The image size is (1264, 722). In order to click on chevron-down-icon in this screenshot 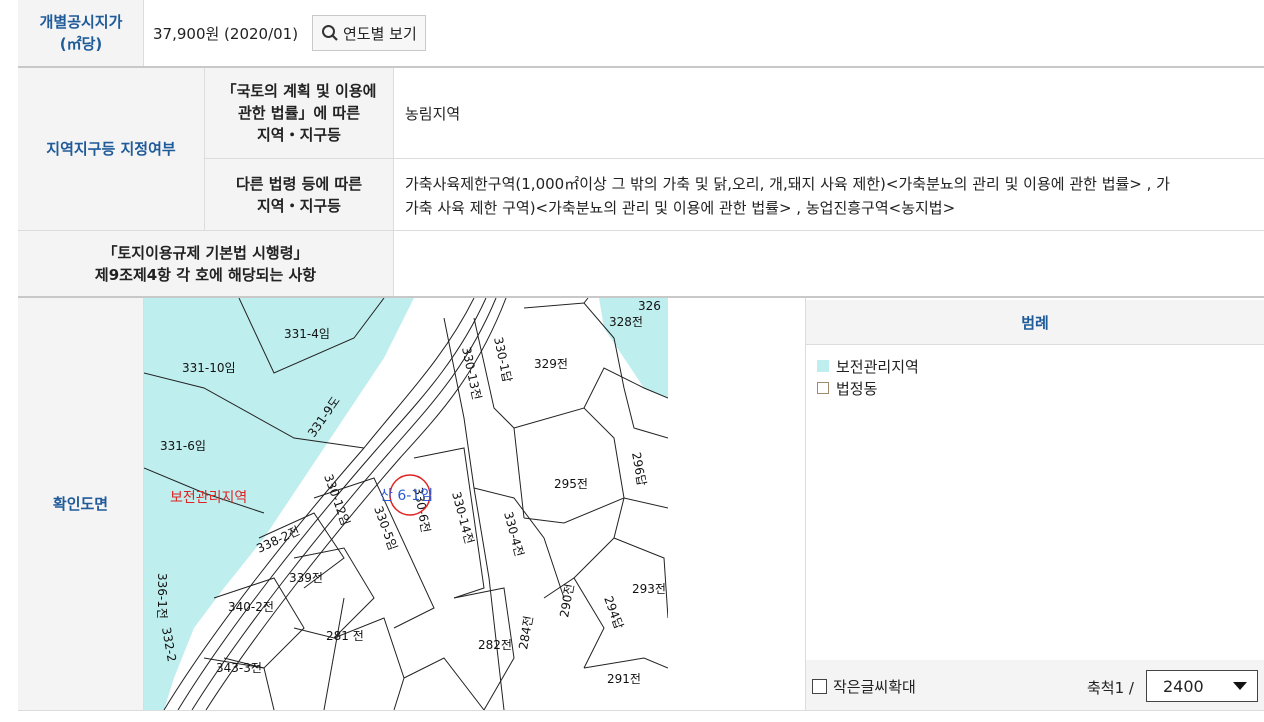, I will do `click(1240, 686)`.